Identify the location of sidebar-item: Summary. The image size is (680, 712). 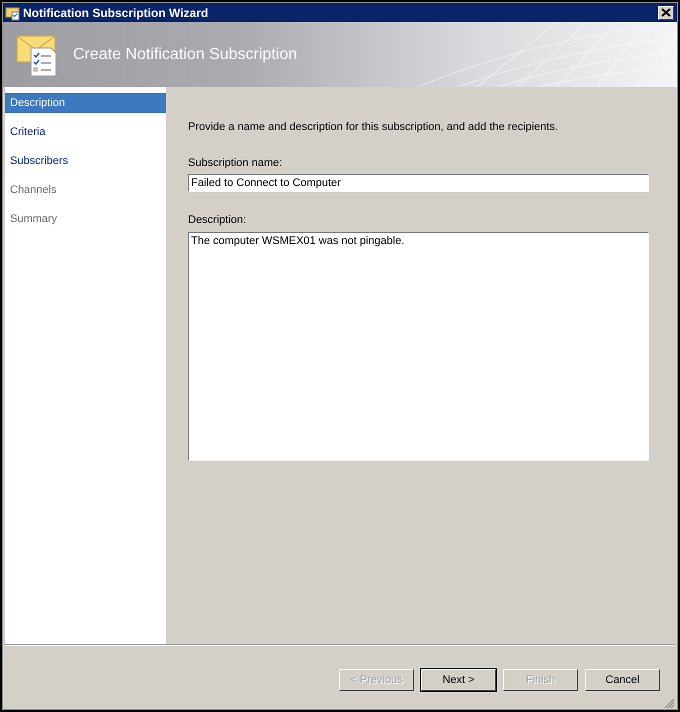
(85, 219).